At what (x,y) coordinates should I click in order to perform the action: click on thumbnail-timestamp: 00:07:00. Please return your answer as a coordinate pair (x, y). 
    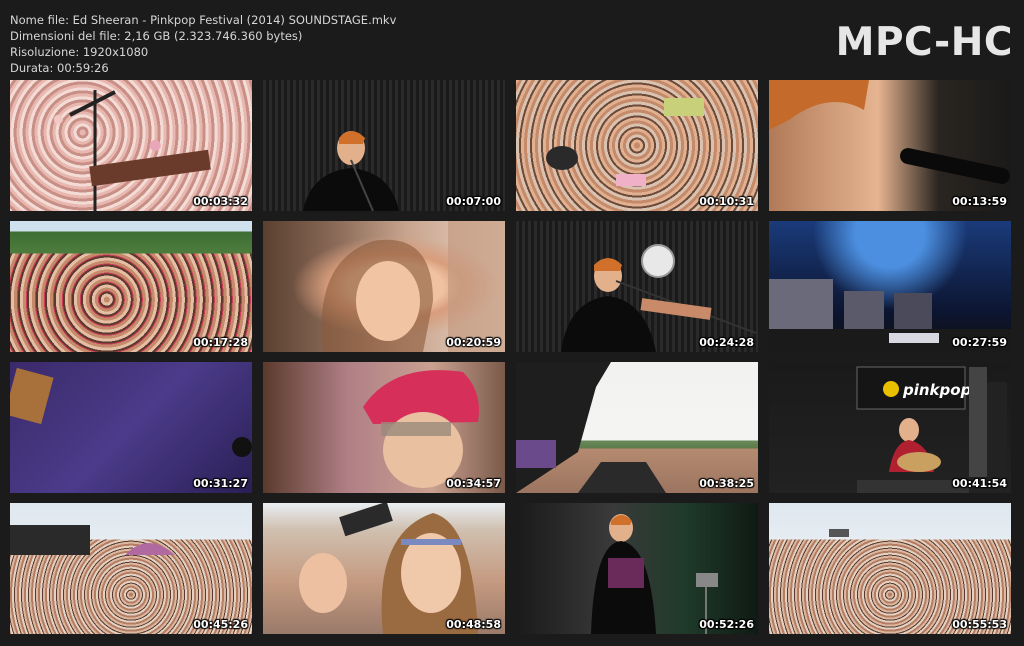
    Looking at the image, I should click on (473, 201).